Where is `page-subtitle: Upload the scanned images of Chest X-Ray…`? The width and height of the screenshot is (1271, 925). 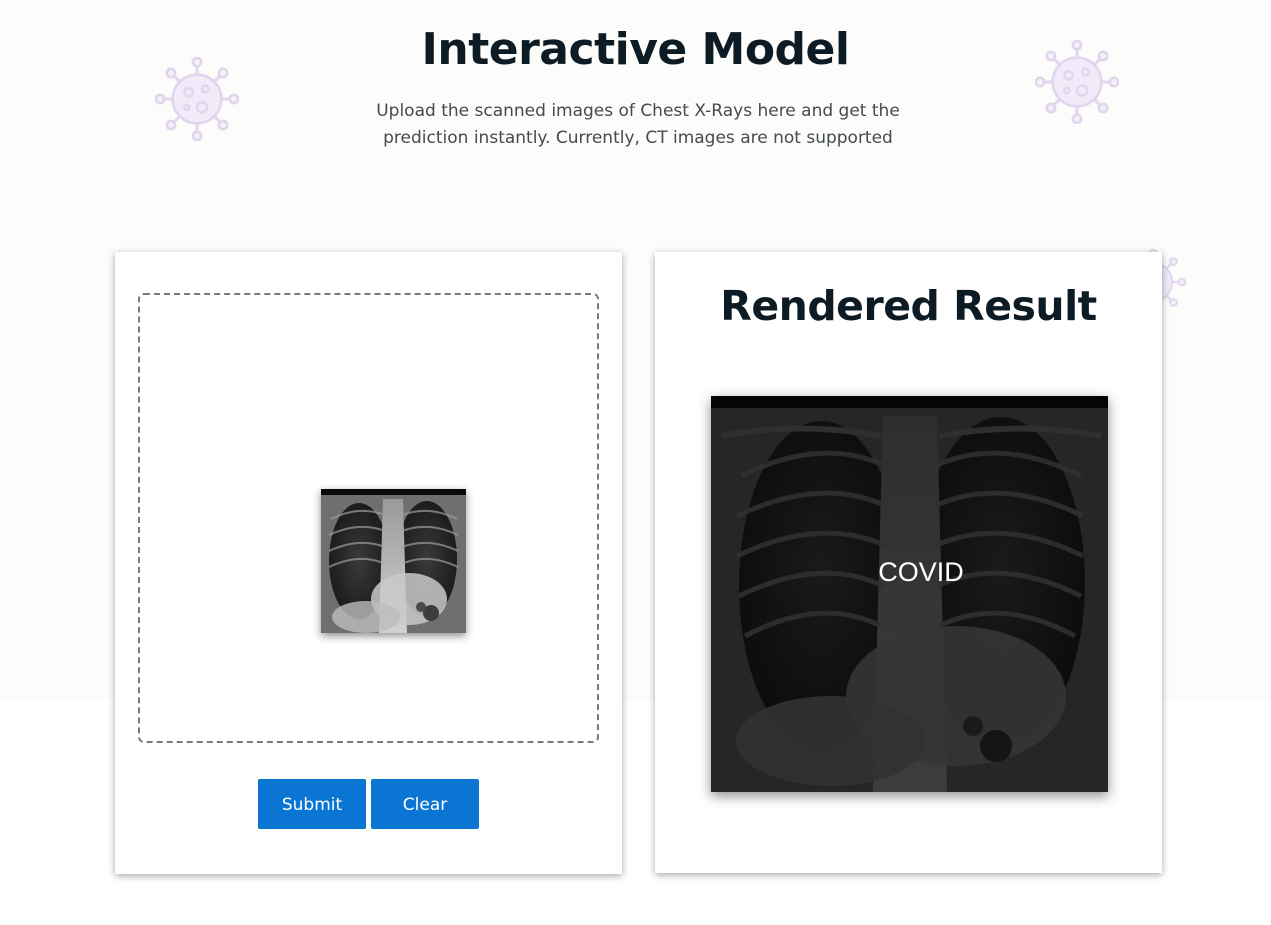 page-subtitle: Upload the scanned images of Chest X-Ray… is located at coordinates (638, 124).